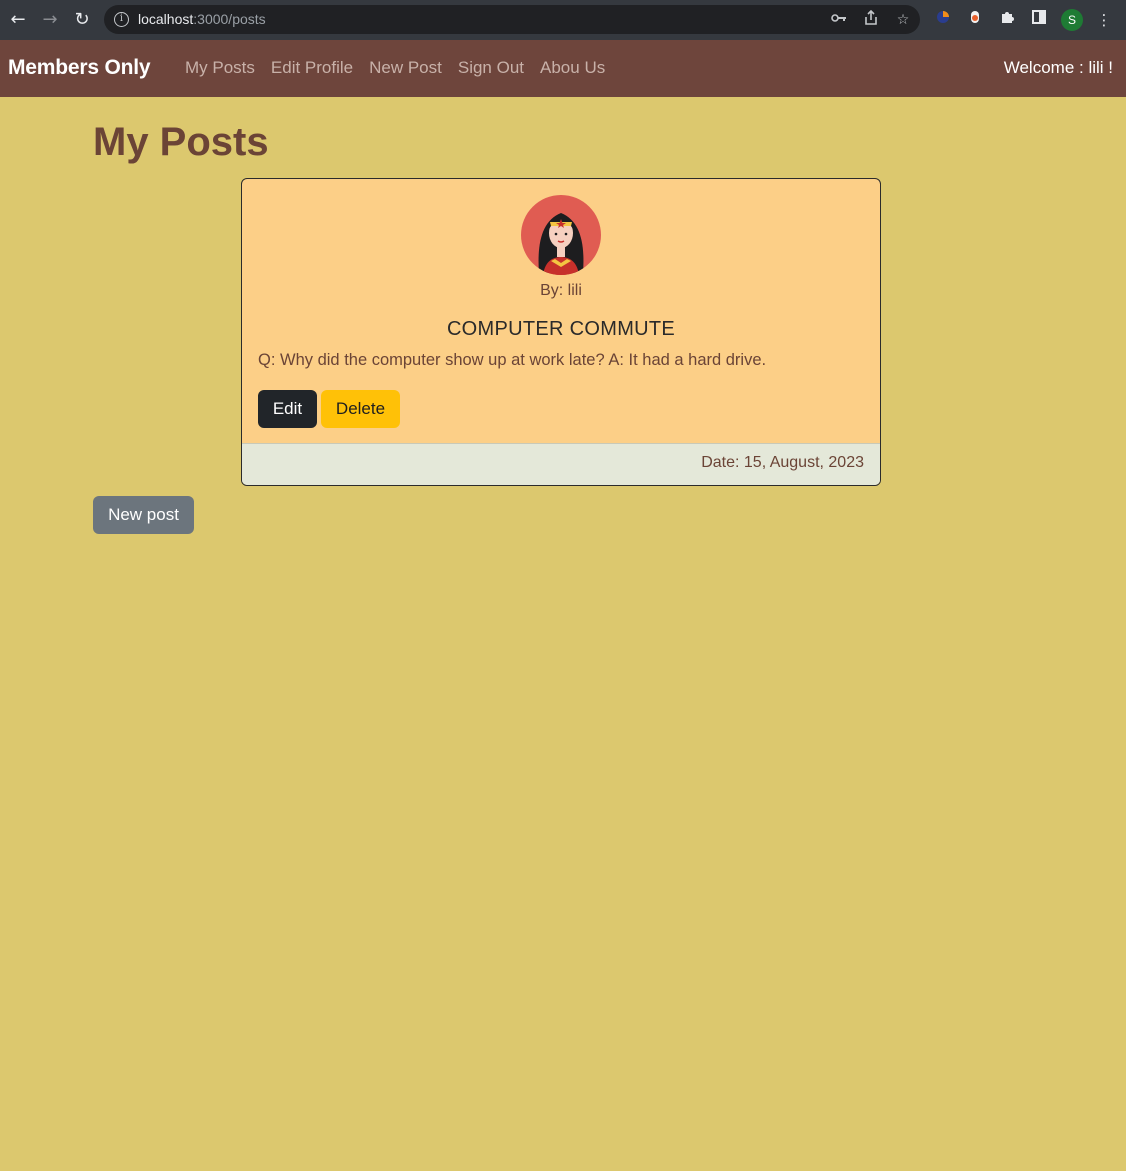 The image size is (1126, 1171). Describe the element at coordinates (561, 464) in the screenshot. I see `post-footer: Date: 15, August, 2023` at that location.